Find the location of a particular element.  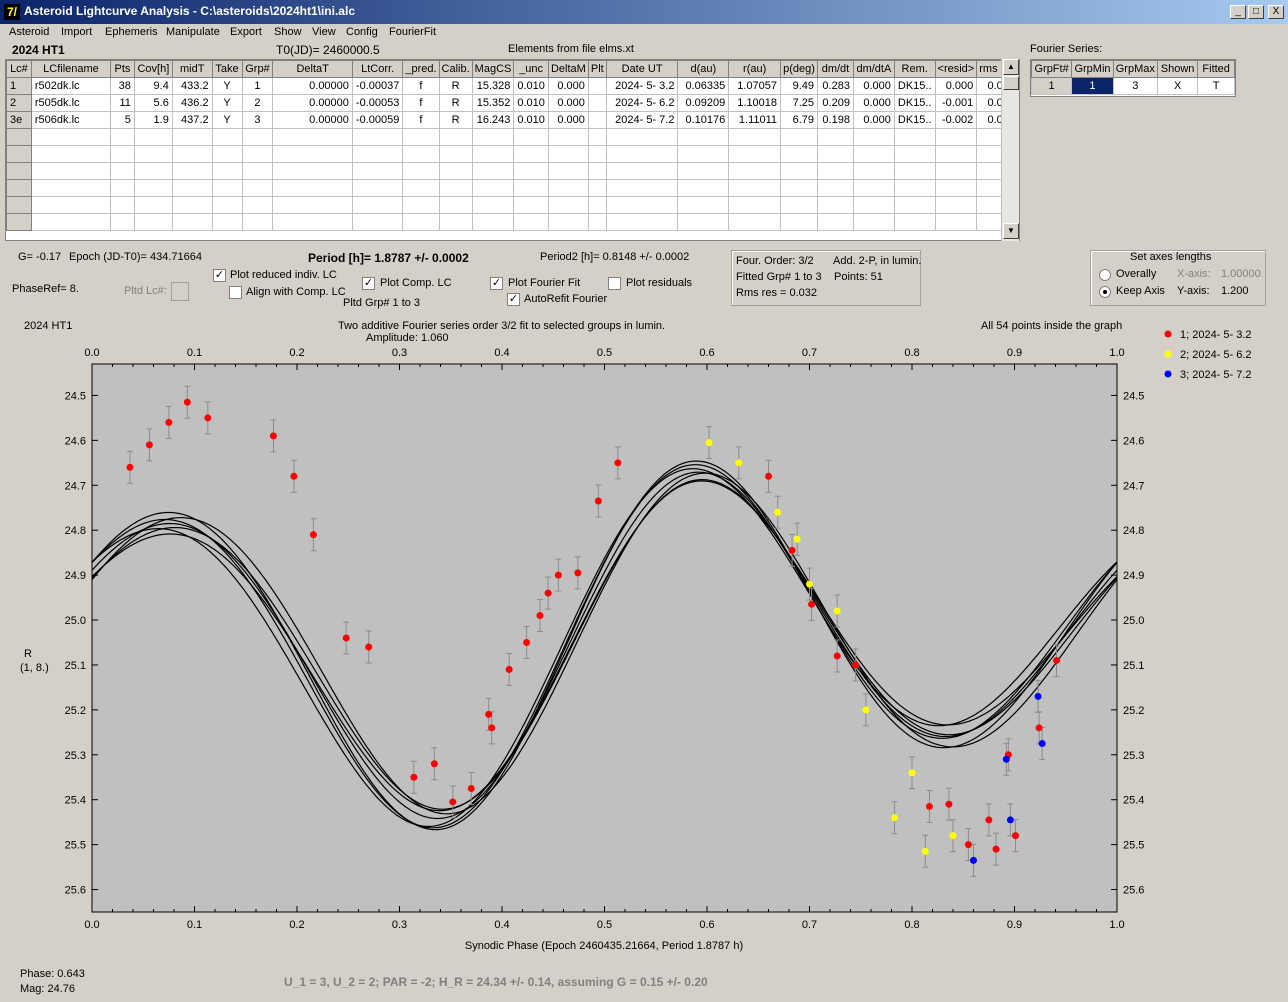

fourier-column-header: GrpFt# is located at coordinates (1051, 69).